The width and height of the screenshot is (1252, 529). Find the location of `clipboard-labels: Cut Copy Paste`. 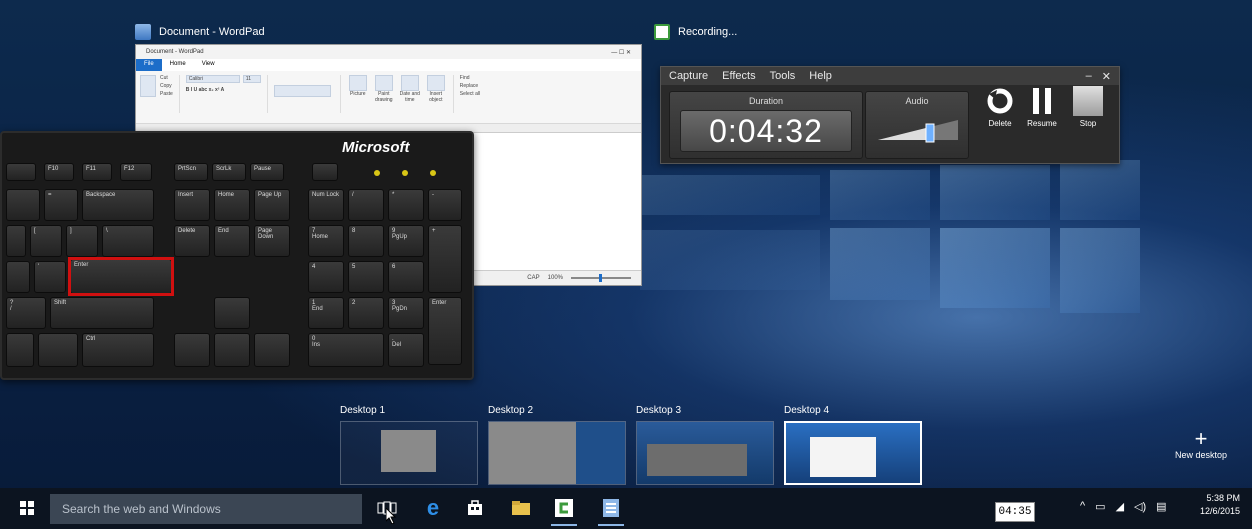

clipboard-labels: Cut Copy Paste is located at coordinates (166, 86).